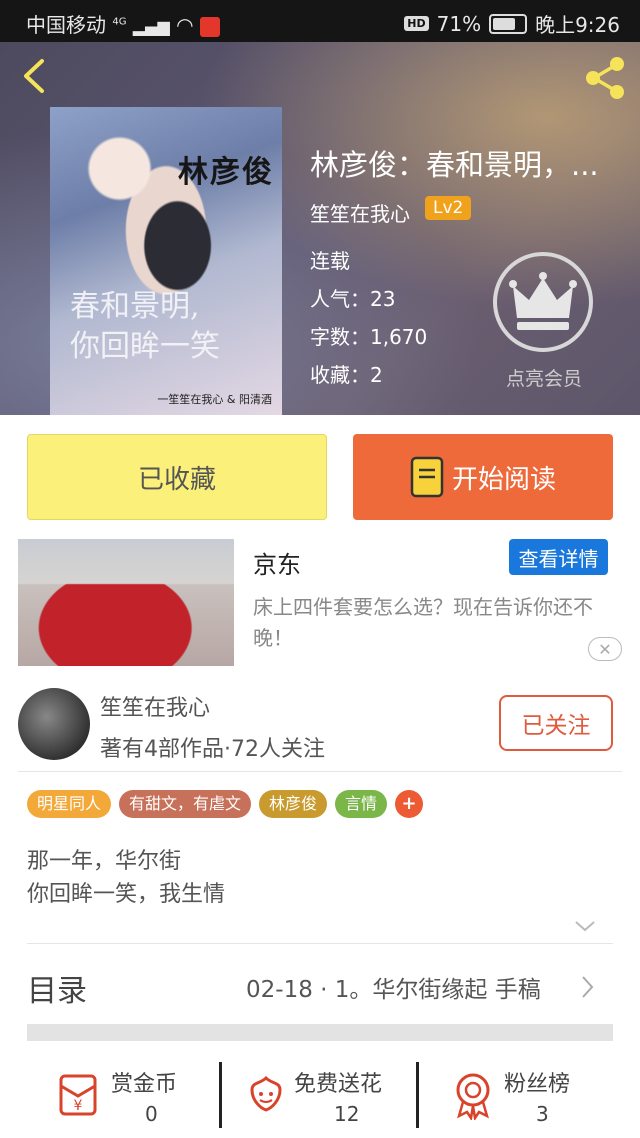 The height and width of the screenshot is (1138, 640). I want to click on start-reading-label: 开始阅读, so click(503, 479).